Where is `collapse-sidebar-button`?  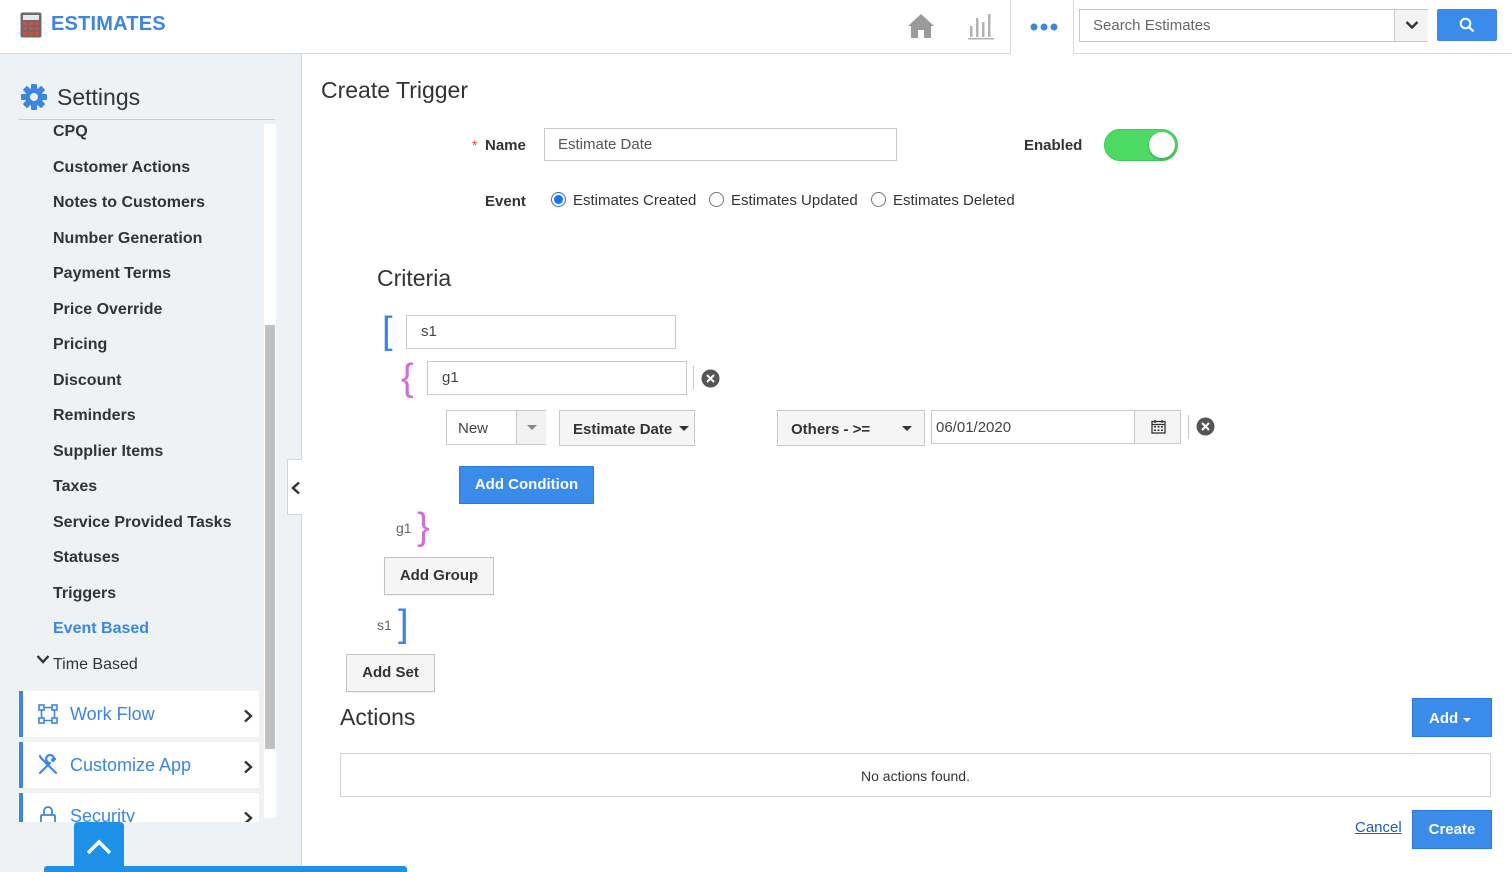
collapse-sidebar-button is located at coordinates (294, 487).